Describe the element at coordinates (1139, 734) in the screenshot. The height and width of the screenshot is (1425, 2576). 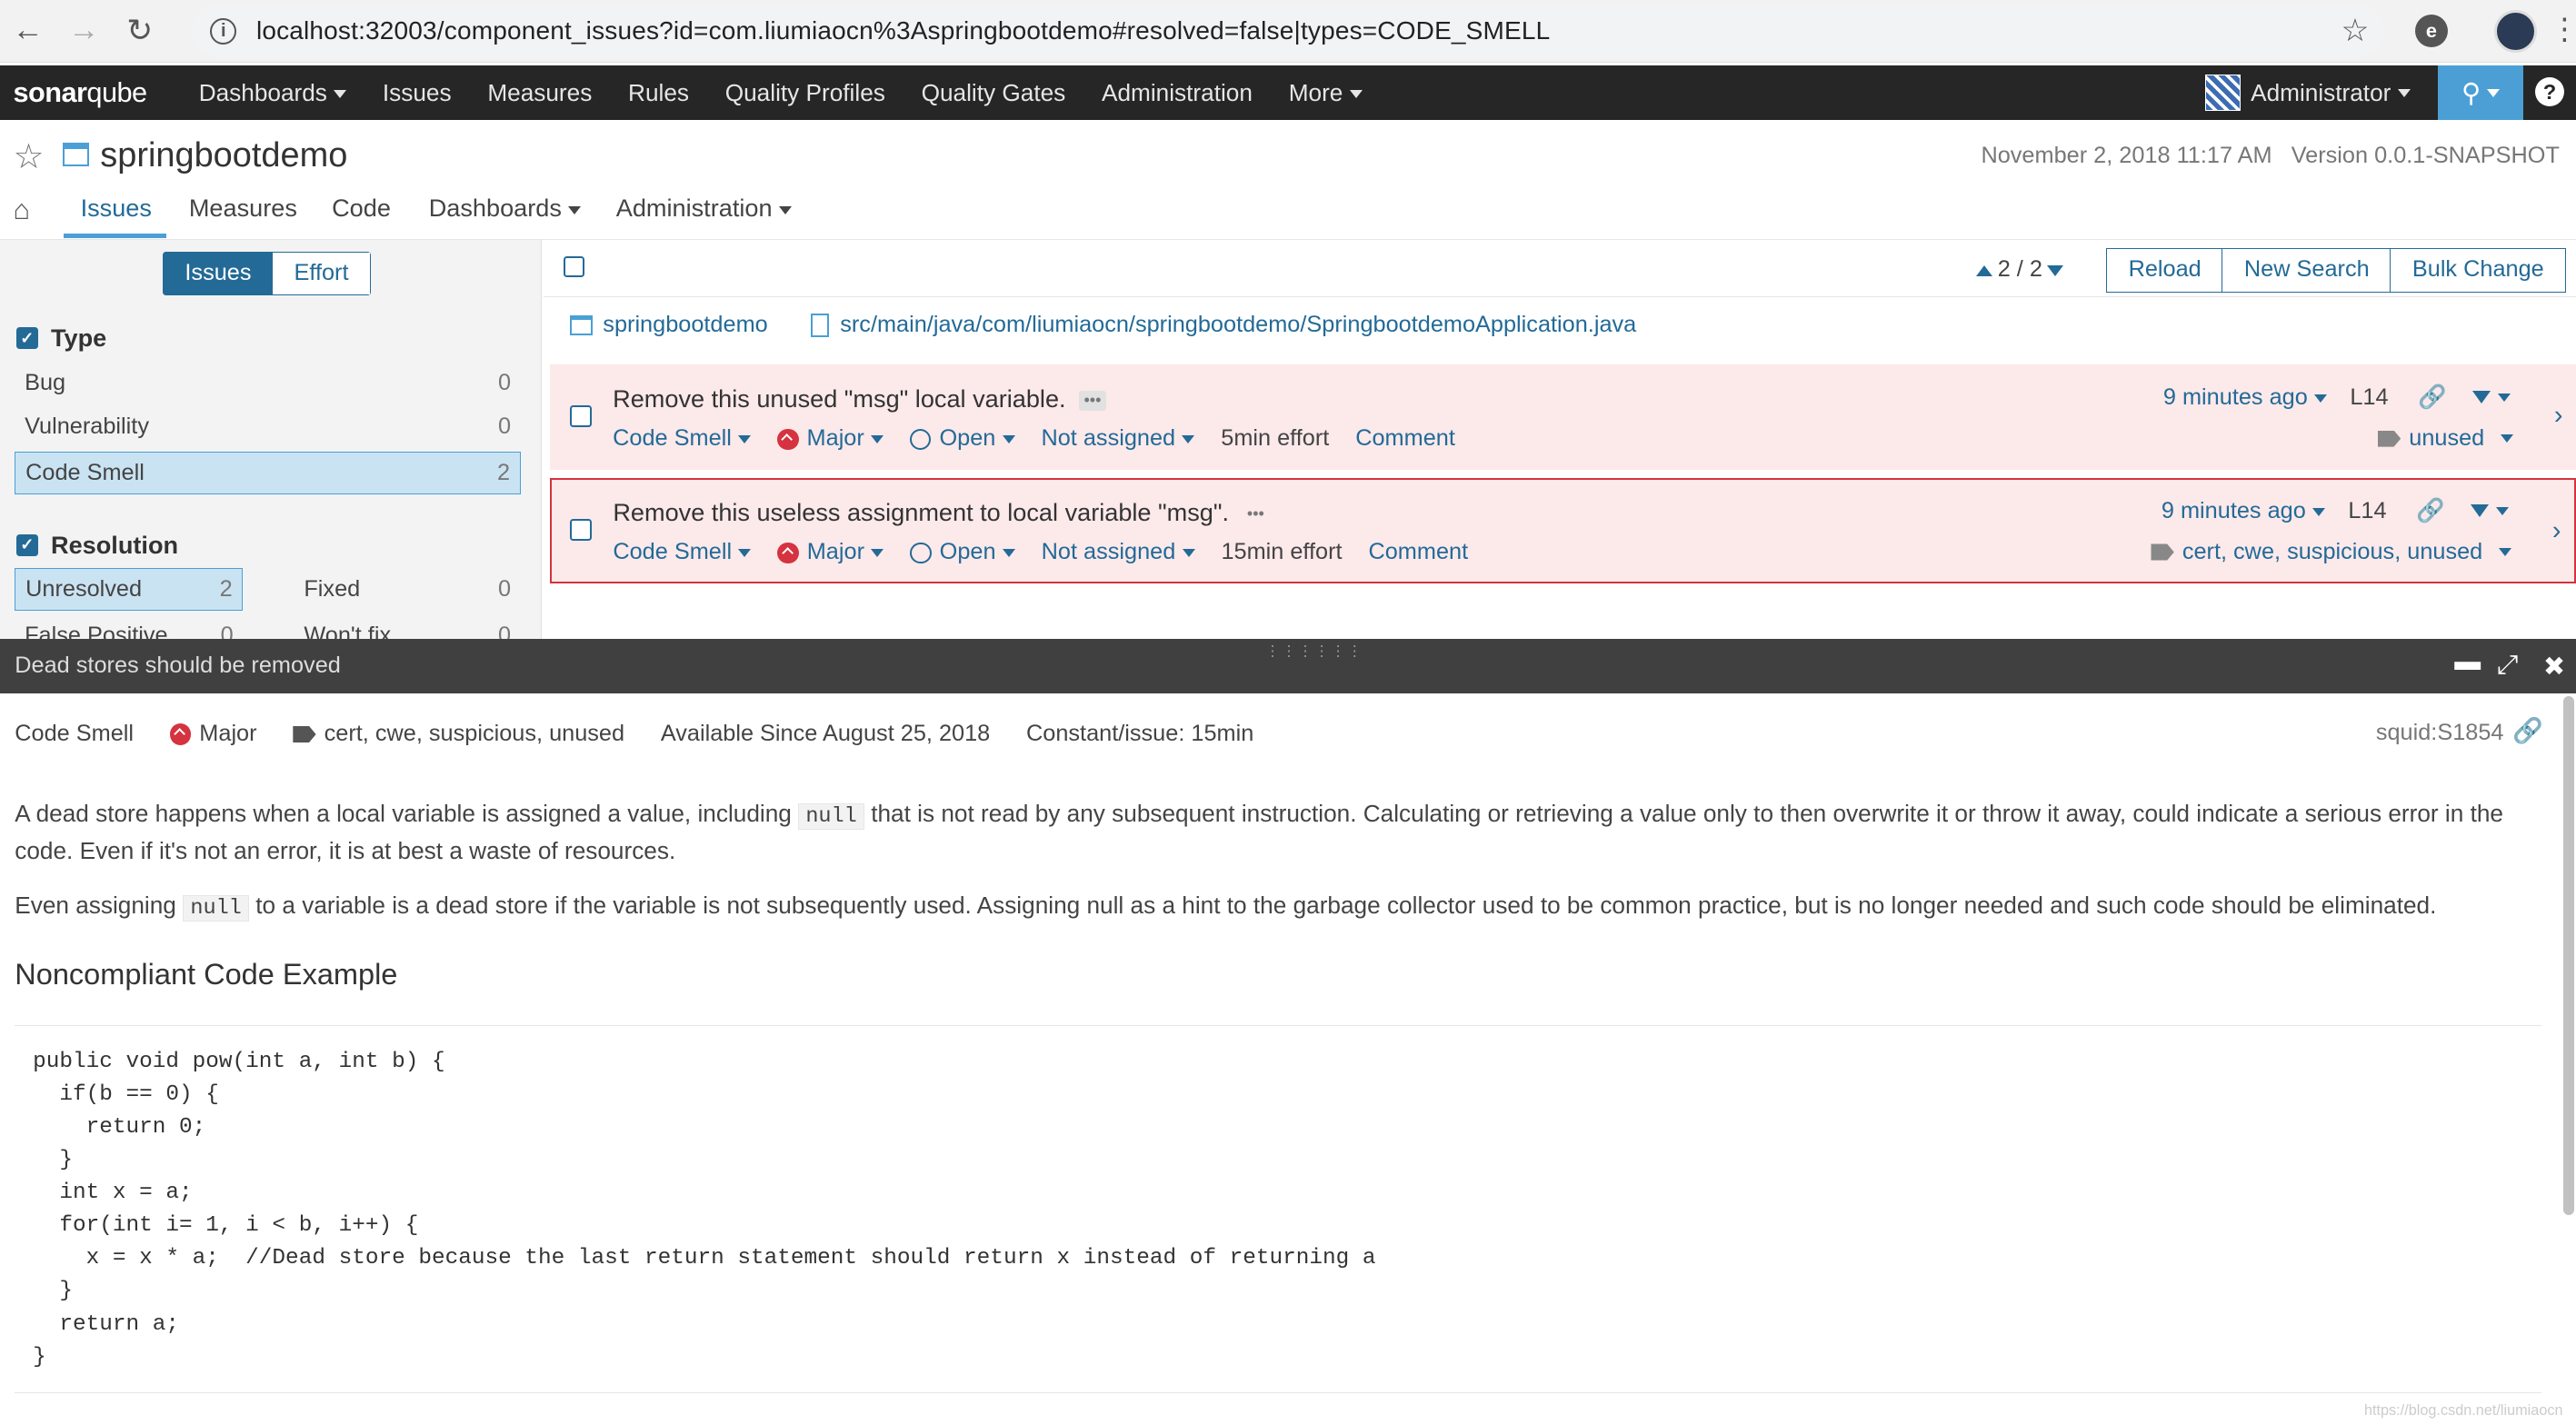
I see `rule-constant: Constant/issue: 15min` at that location.